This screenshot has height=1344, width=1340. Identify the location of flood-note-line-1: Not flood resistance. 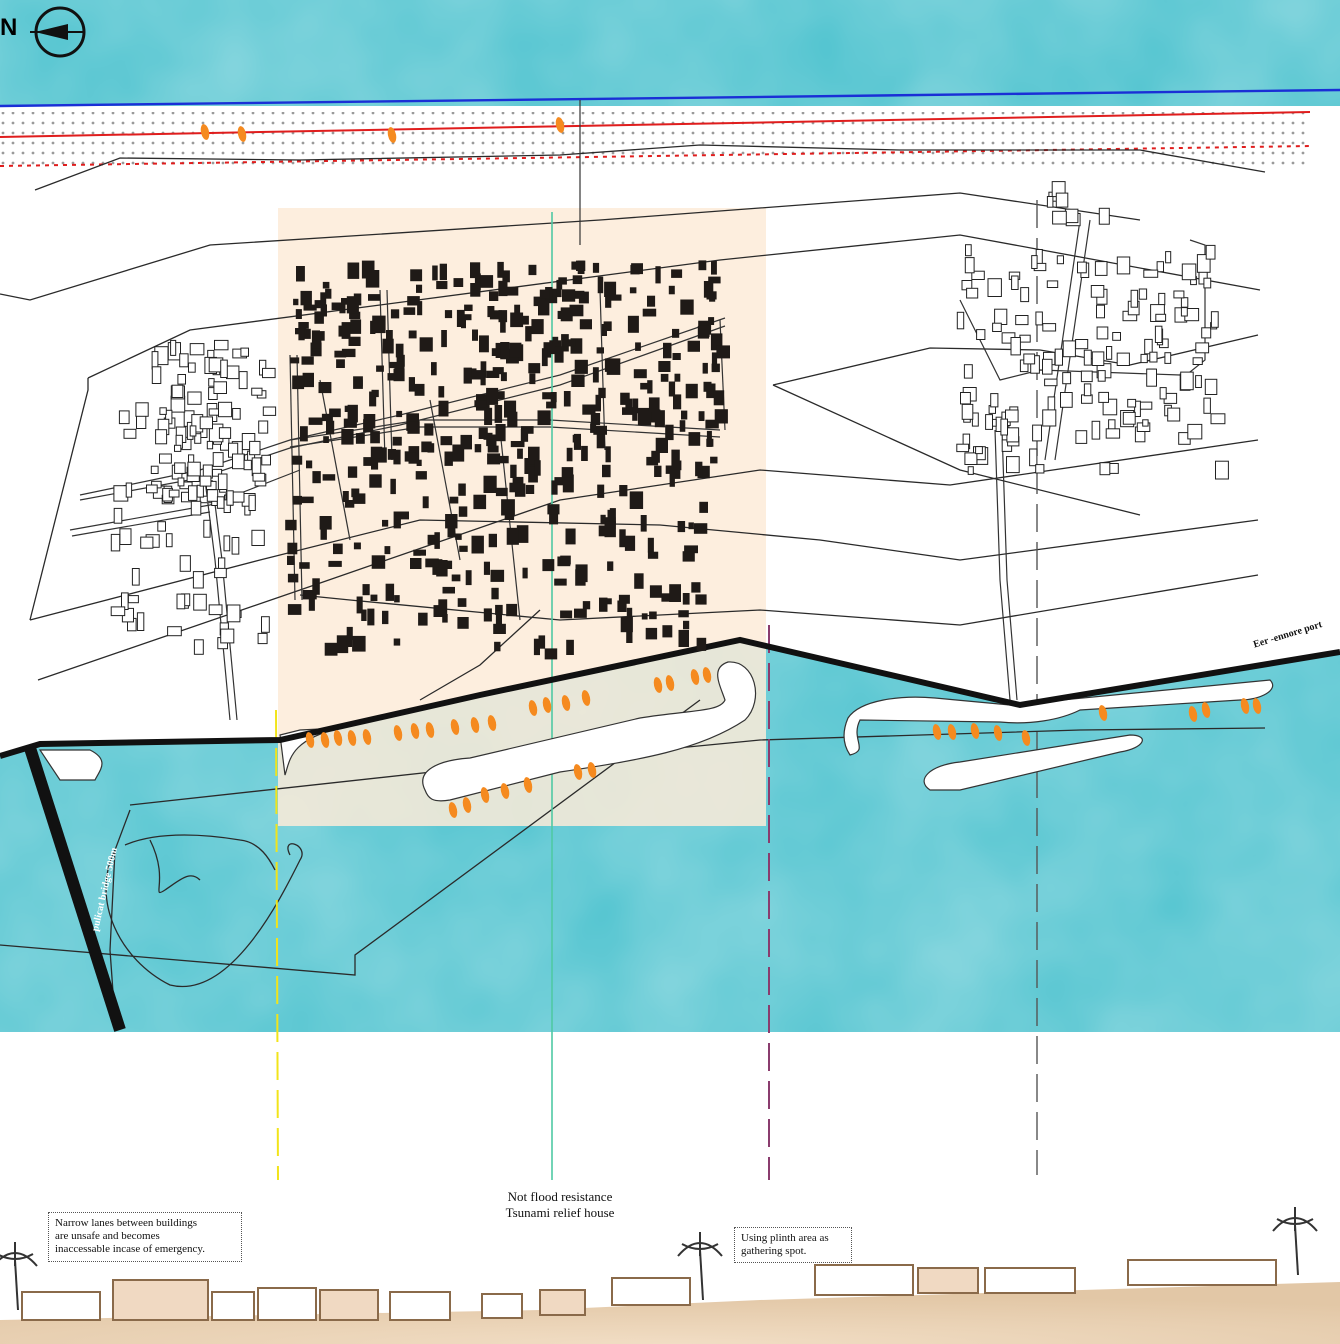
(560, 1196).